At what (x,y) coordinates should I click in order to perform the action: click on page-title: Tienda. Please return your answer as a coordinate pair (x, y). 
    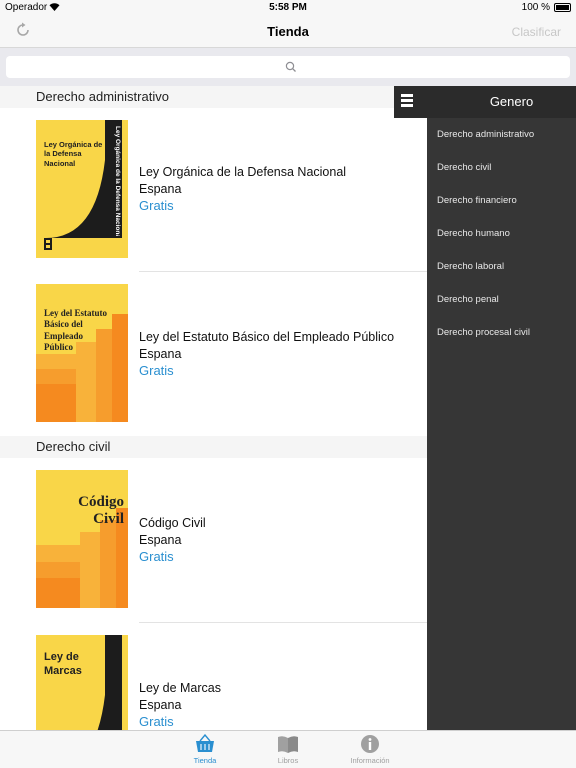
    Looking at the image, I should click on (288, 31).